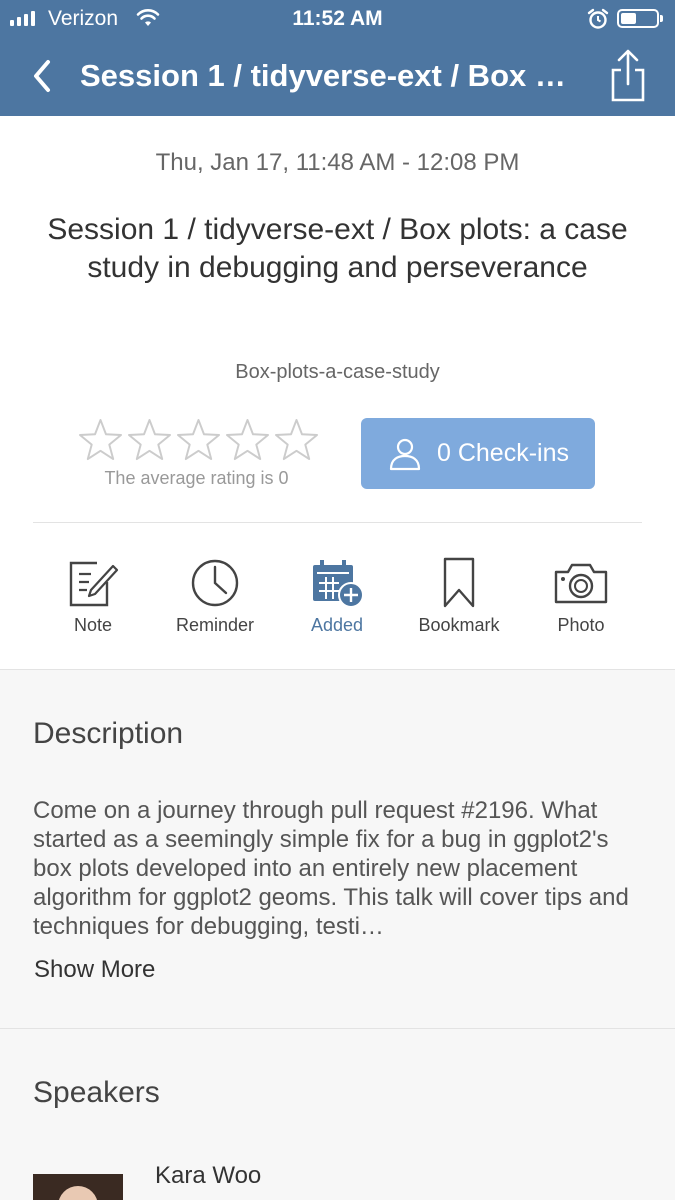 The image size is (675, 1200). What do you see at coordinates (337, 522) in the screenshot?
I see `divider` at bounding box center [337, 522].